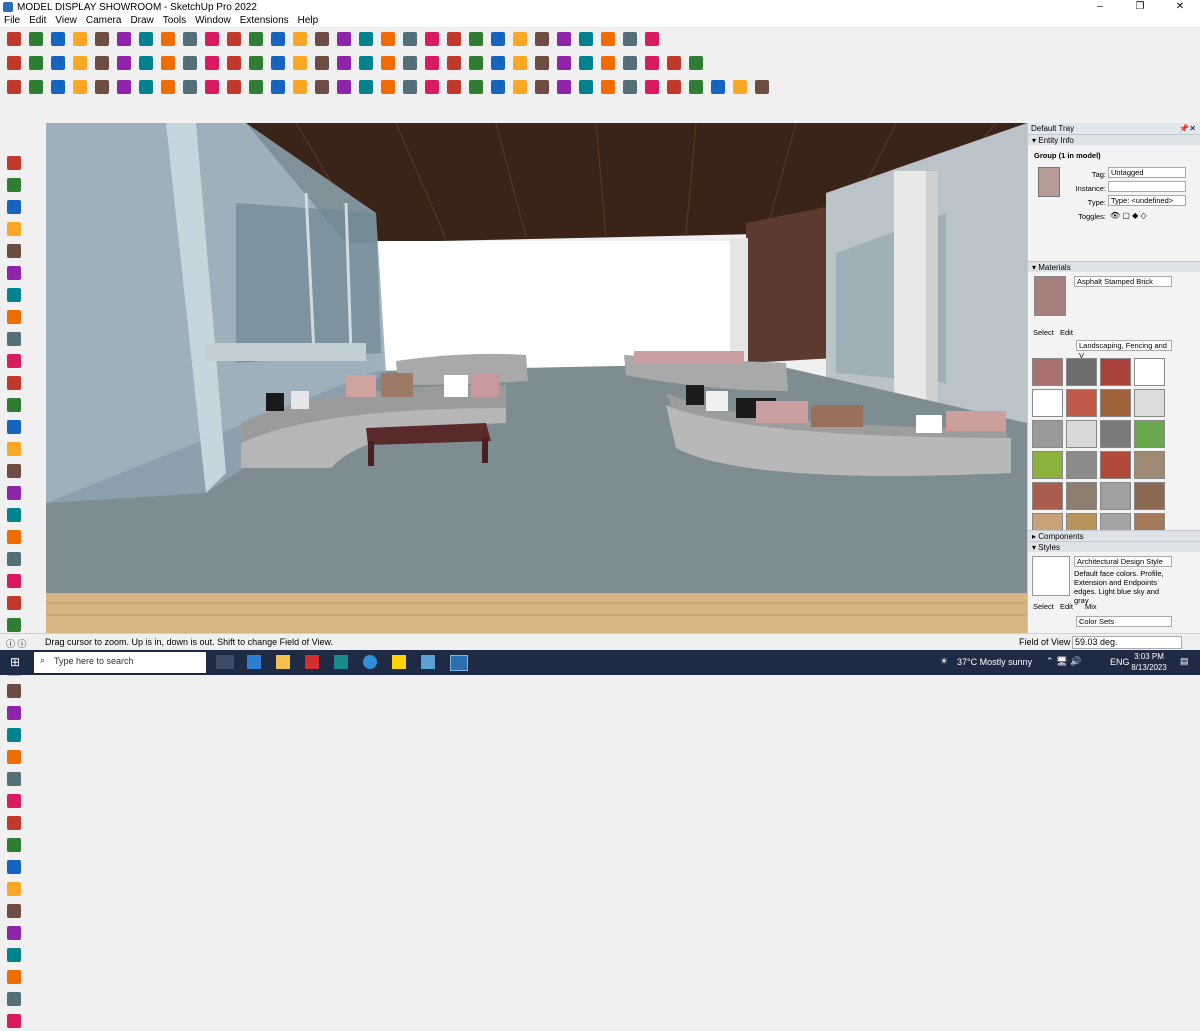  What do you see at coordinates (277, 63) in the screenshot?
I see `shaded-icon` at bounding box center [277, 63].